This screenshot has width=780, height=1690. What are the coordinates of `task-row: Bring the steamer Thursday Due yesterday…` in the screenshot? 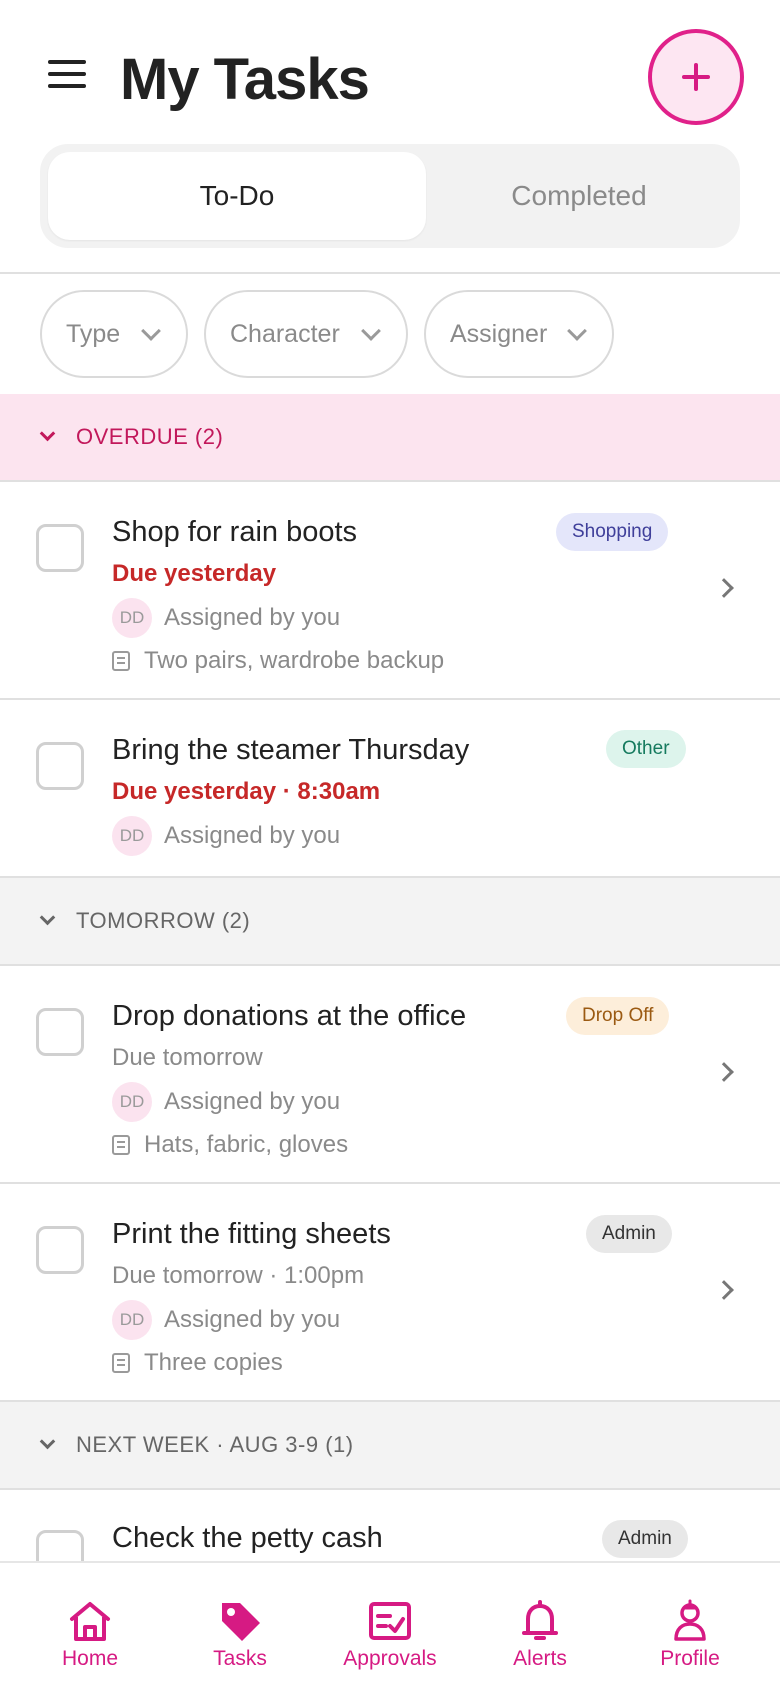 It's located at (390, 788).